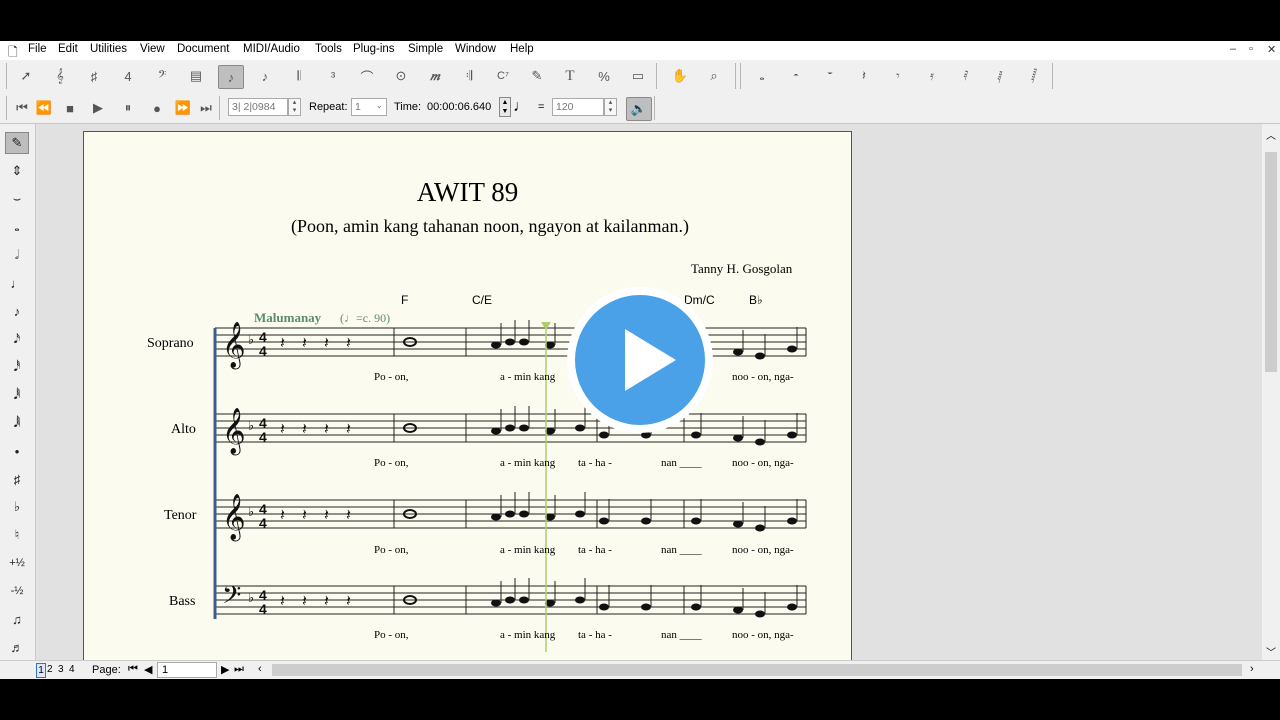  What do you see at coordinates (505, 107) in the screenshot?
I see `tempo-unit-spinner: ▲ ▼` at bounding box center [505, 107].